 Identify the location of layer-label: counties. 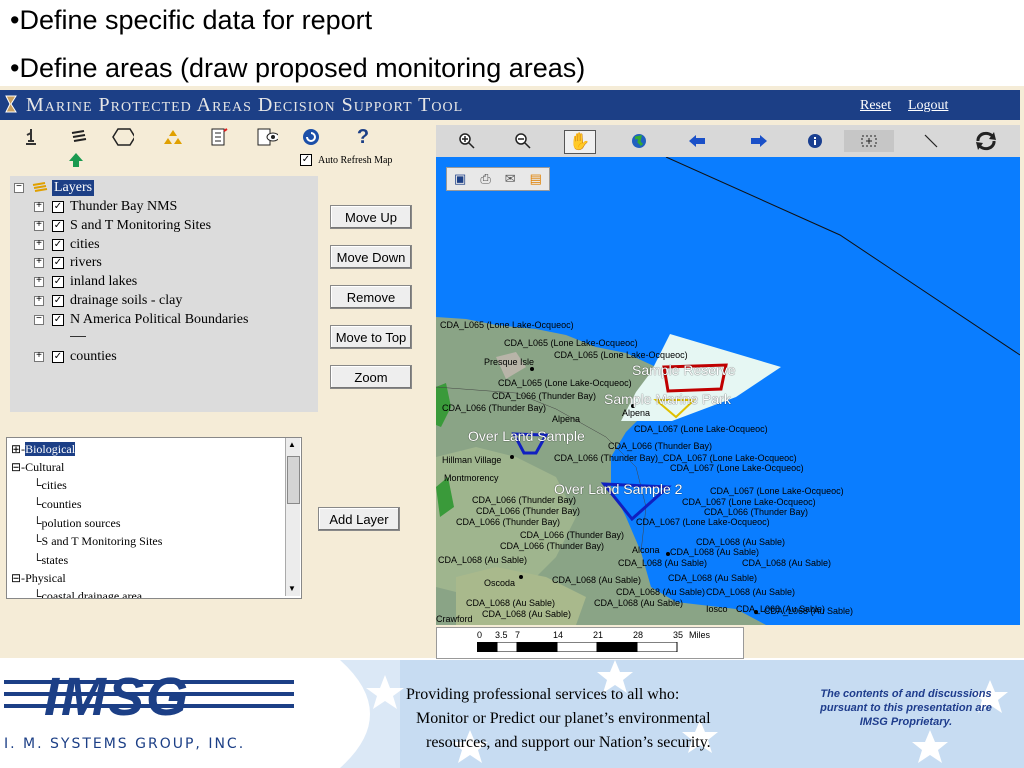
(93, 356).